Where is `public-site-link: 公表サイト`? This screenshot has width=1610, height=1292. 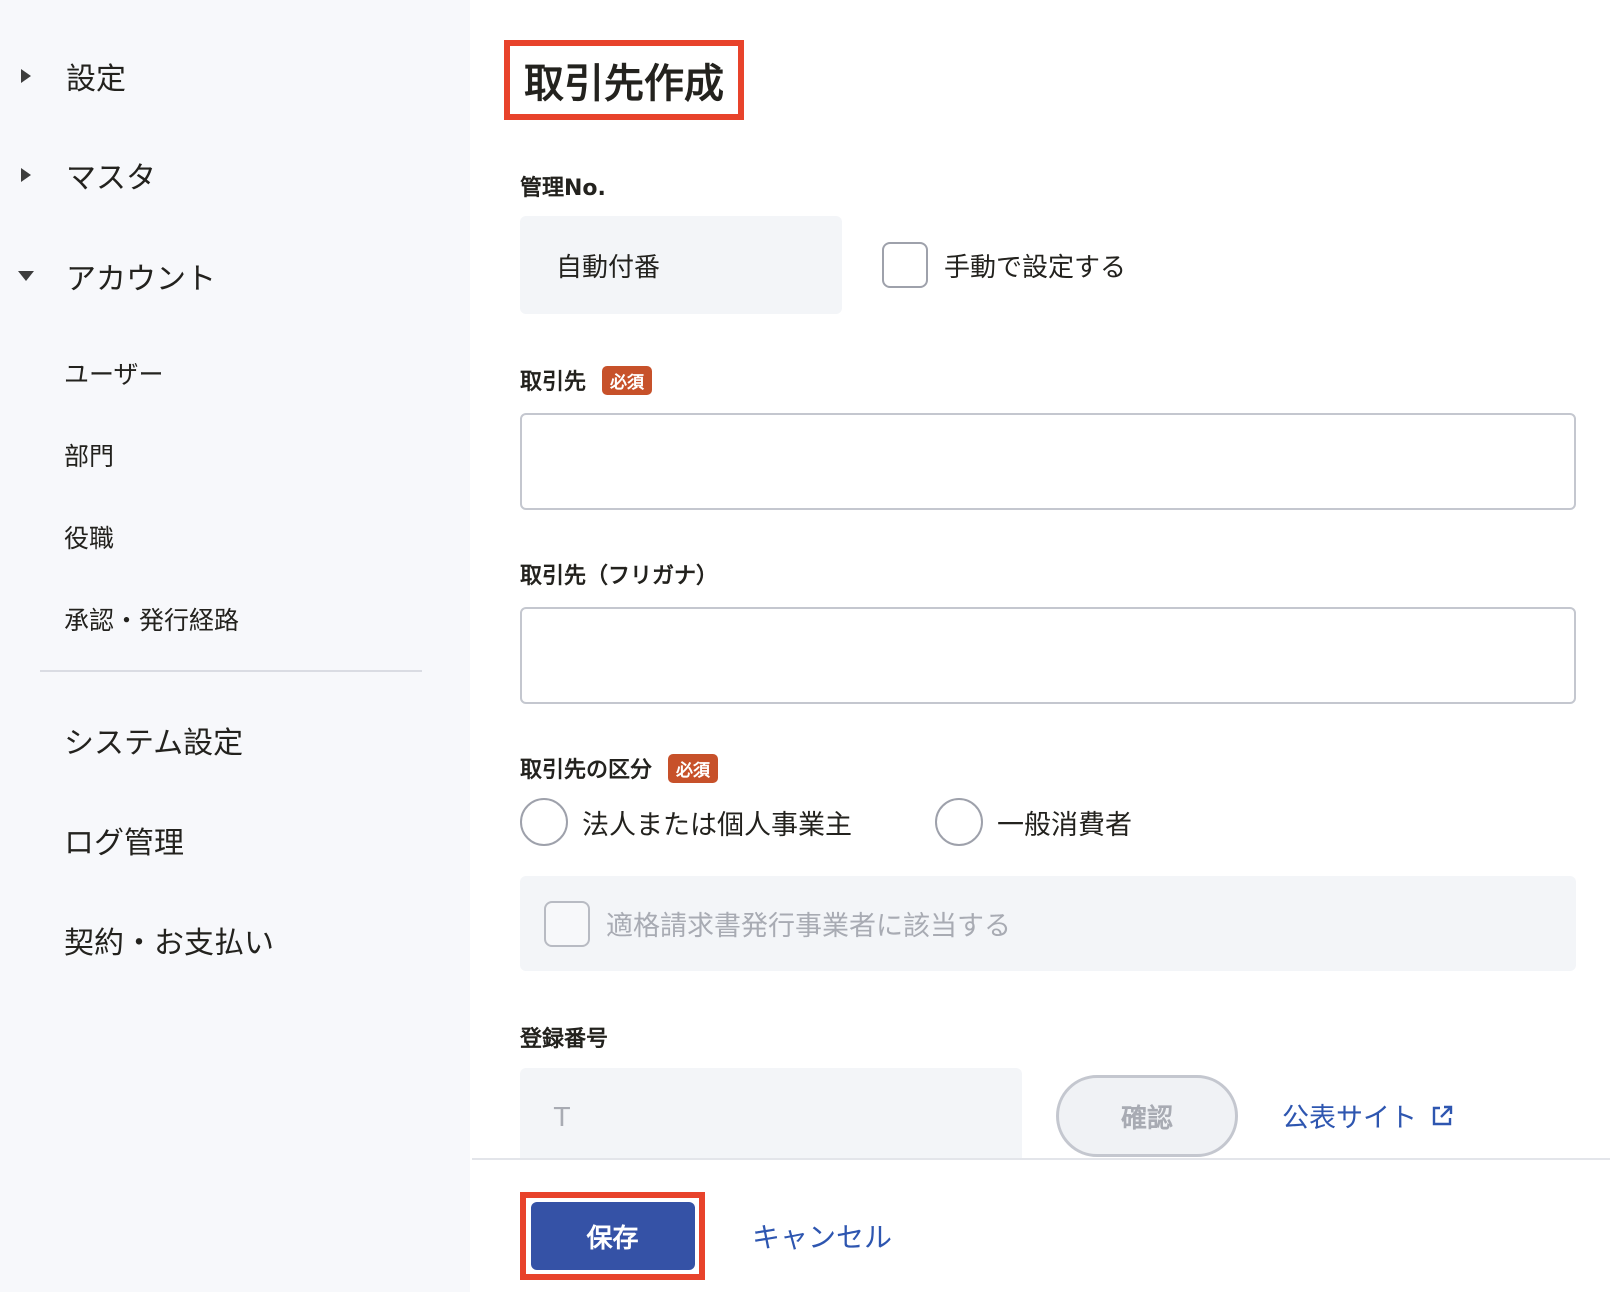
public-site-link: 公表サイト is located at coordinates (1368, 1115).